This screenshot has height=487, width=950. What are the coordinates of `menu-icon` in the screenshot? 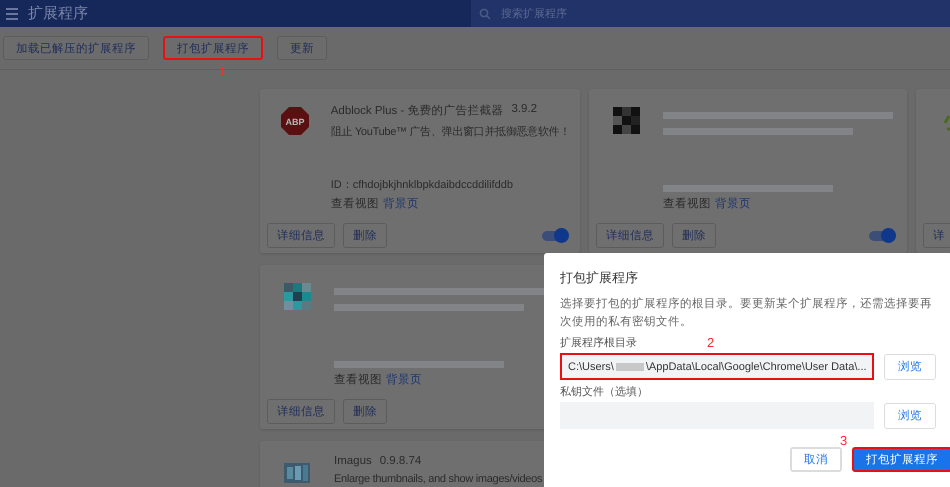 It's located at (12, 14).